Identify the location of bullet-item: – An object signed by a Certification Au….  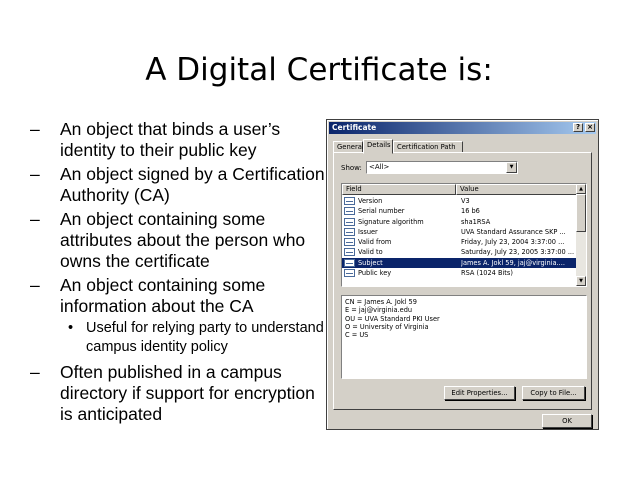
(180, 185).